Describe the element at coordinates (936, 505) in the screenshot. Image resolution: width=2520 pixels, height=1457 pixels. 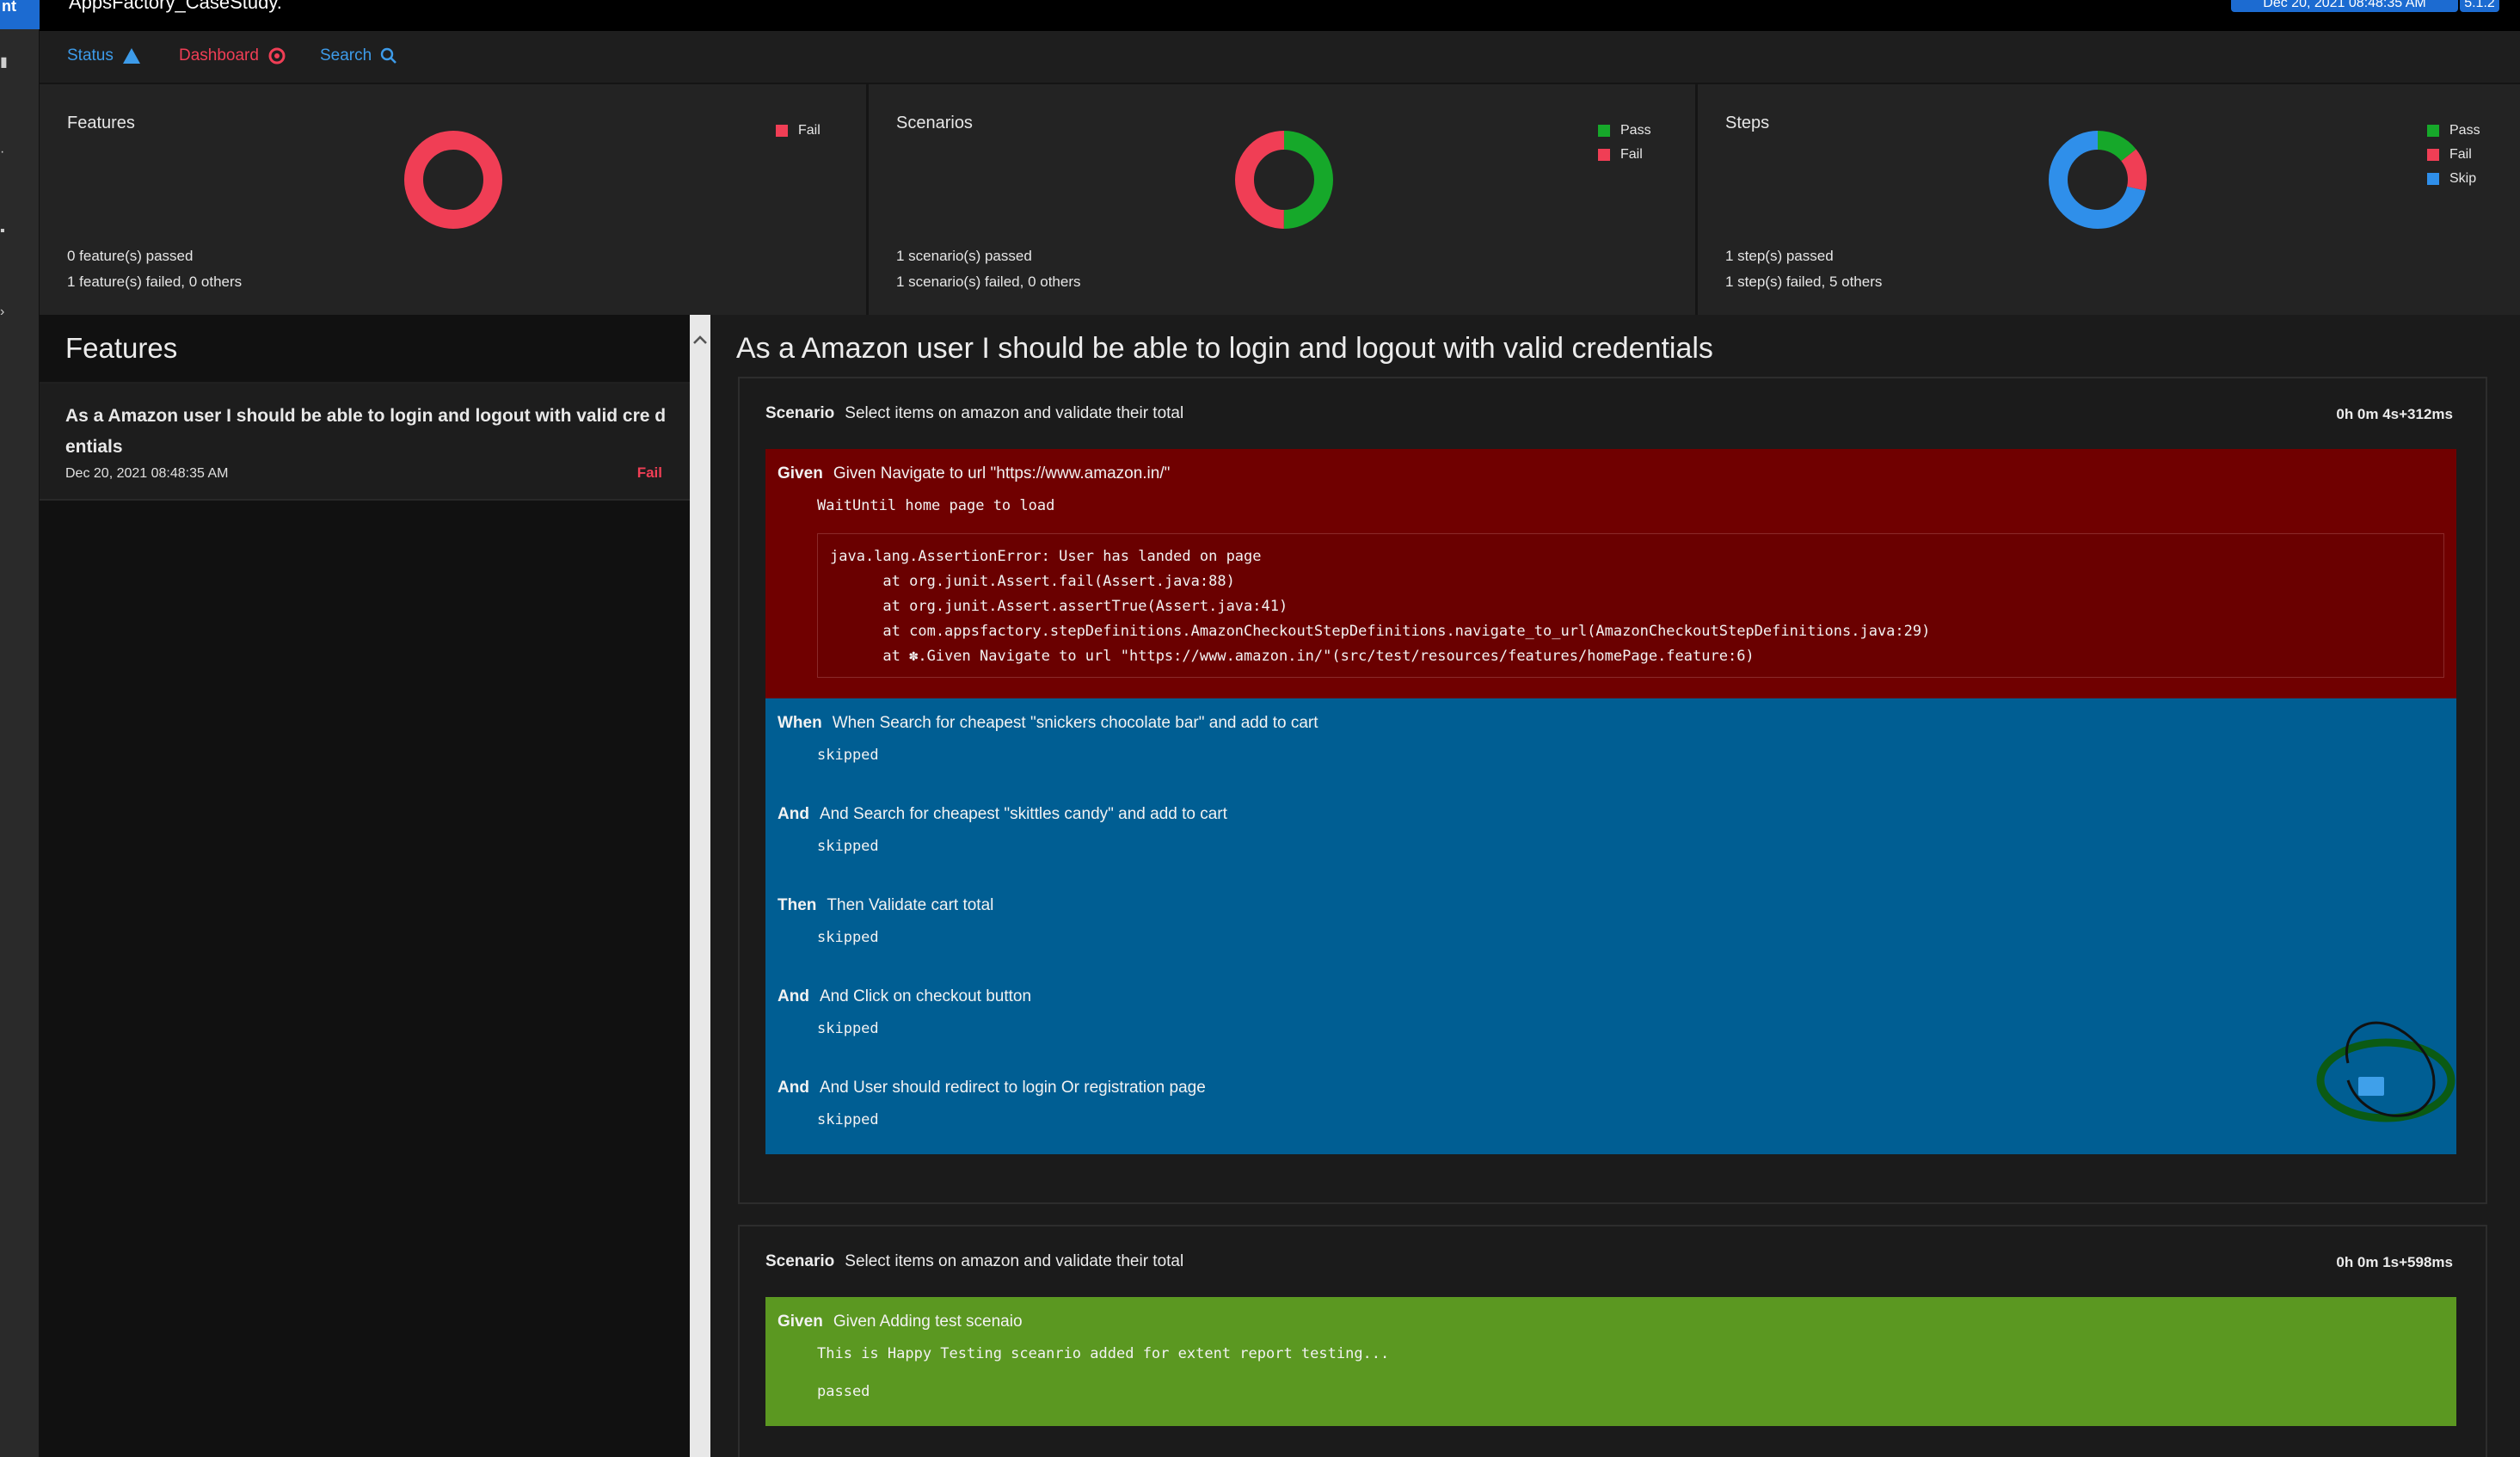
I see `step-log: WaitUntil home page to load` at that location.